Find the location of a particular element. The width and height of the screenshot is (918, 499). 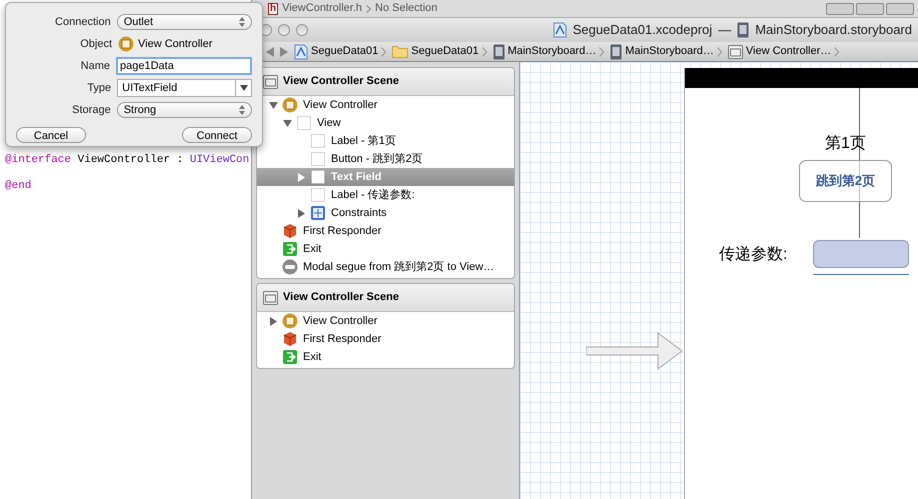

outline-label: Label - 传递参数: is located at coordinates (373, 195).